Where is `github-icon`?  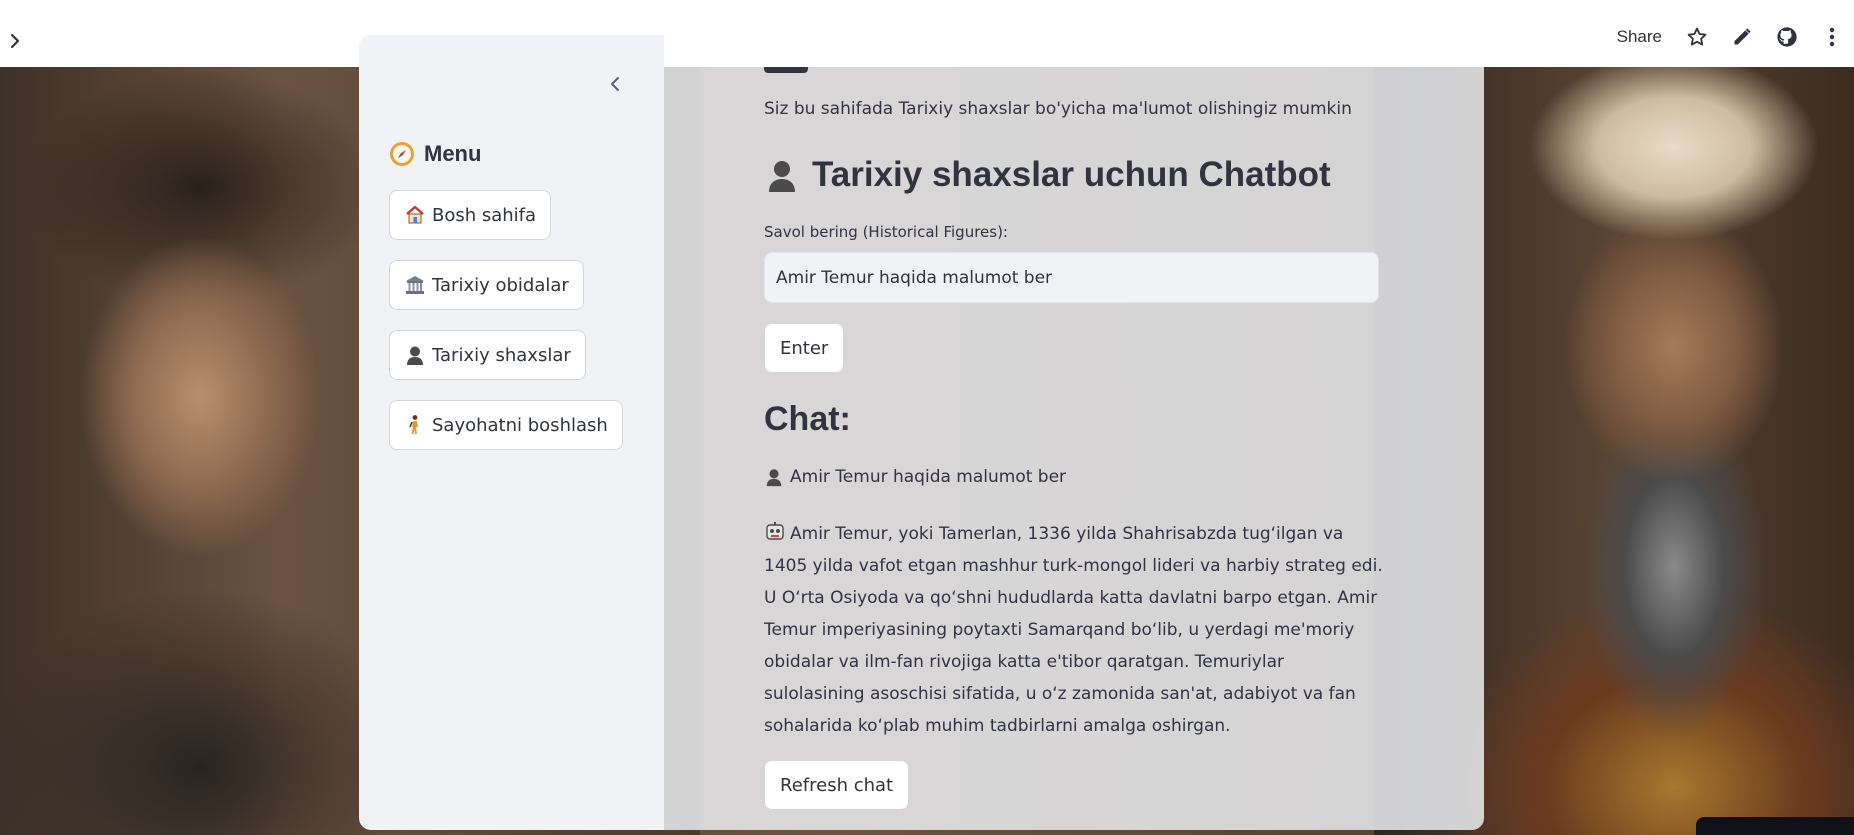
github-icon is located at coordinates (1786, 37).